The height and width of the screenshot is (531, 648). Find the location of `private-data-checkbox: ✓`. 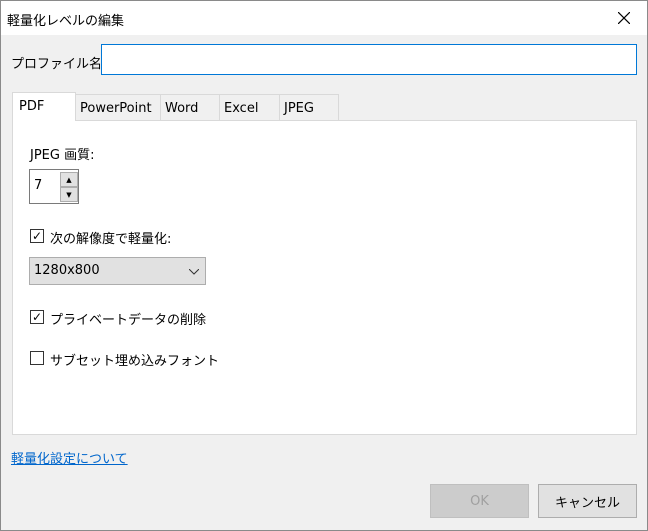

private-data-checkbox: ✓ is located at coordinates (37, 317).